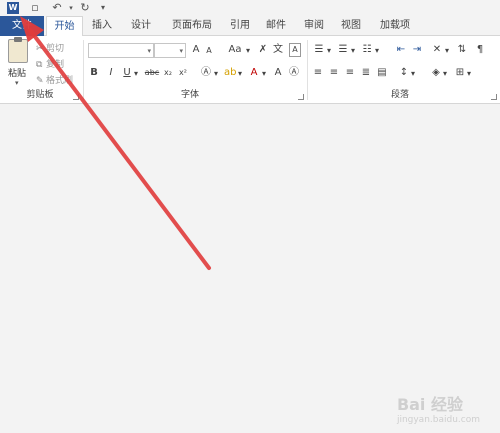 The width and height of the screenshot is (500, 433). I want to click on borders-icon: ⊞, so click(460, 73).